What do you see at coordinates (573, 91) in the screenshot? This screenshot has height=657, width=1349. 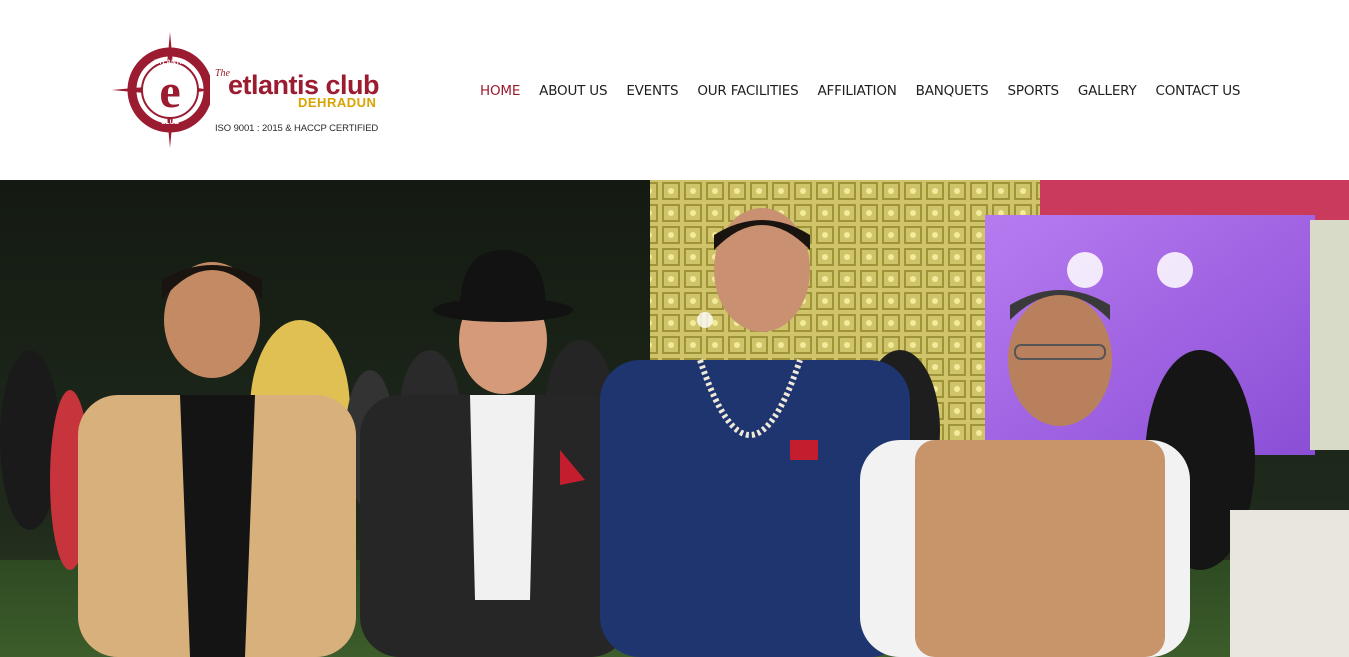 I see `nav-about-us: ABOUT US` at bounding box center [573, 91].